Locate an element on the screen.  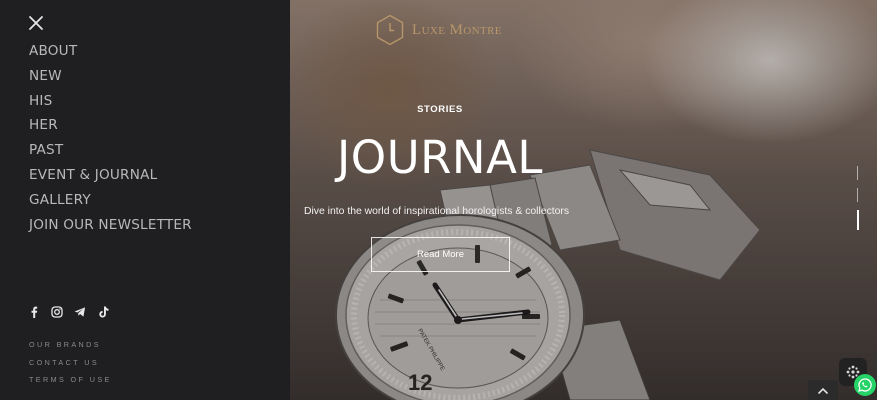
scroll-to-top-button is located at coordinates (823, 390).